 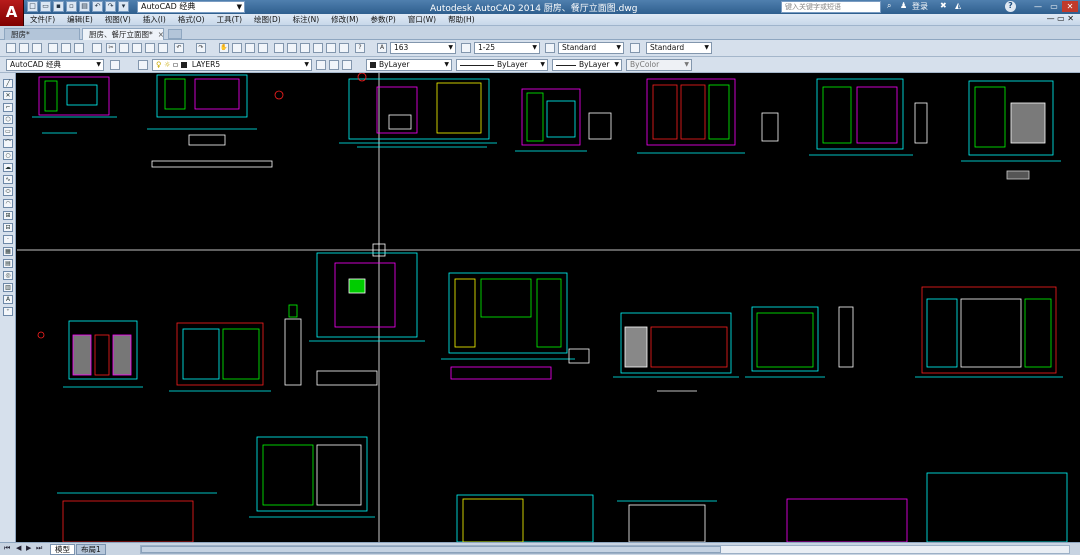 What do you see at coordinates (8, 167) in the screenshot?
I see `revision-cloud-icon: ☁` at bounding box center [8, 167].